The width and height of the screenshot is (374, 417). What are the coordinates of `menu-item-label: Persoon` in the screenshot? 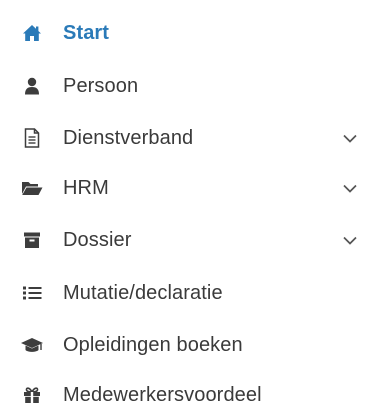 It's located at (101, 85).